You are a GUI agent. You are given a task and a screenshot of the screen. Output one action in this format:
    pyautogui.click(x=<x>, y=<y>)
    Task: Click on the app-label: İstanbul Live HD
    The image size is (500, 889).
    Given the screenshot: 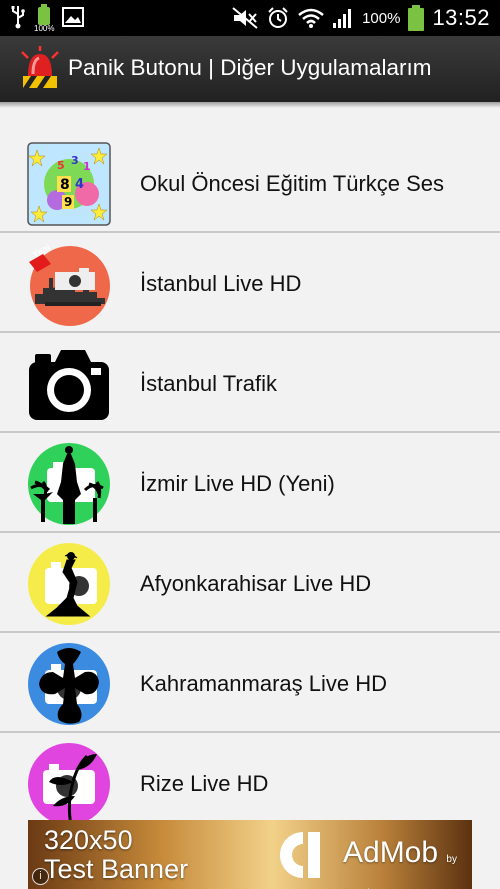 What is the action you would take?
    pyautogui.click(x=221, y=283)
    